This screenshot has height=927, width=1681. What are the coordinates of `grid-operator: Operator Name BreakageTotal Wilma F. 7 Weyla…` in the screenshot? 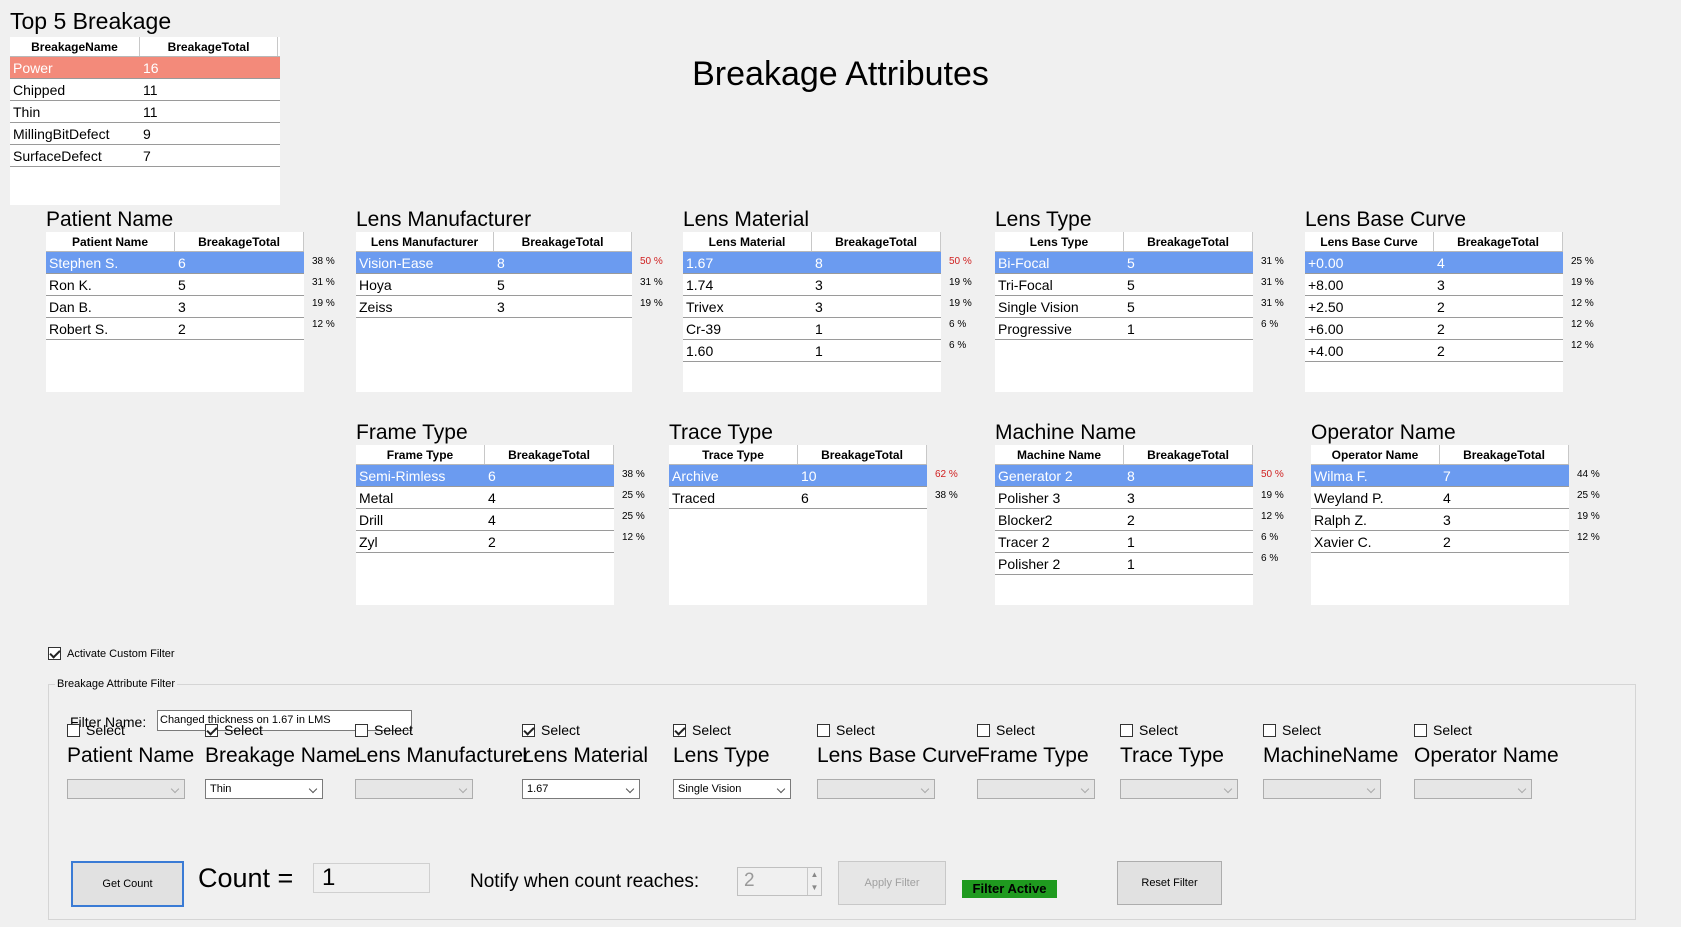 It's located at (1440, 525).